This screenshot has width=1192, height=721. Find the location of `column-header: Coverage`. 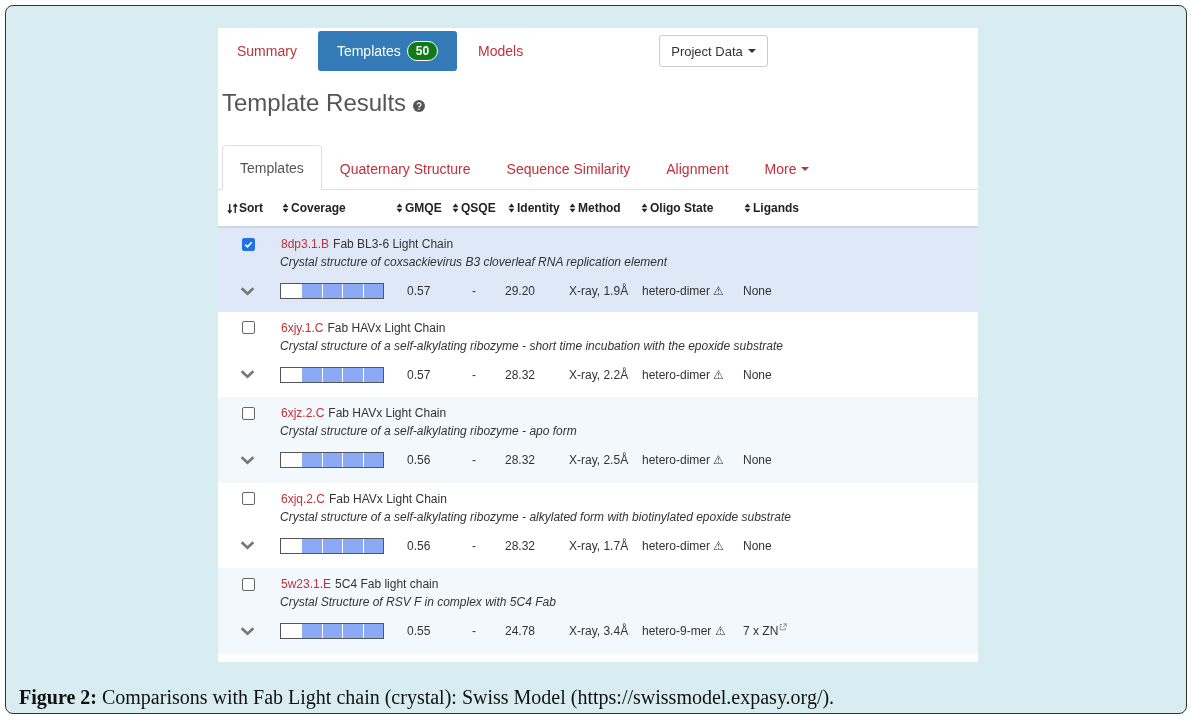

column-header: Coverage is located at coordinates (339, 208).